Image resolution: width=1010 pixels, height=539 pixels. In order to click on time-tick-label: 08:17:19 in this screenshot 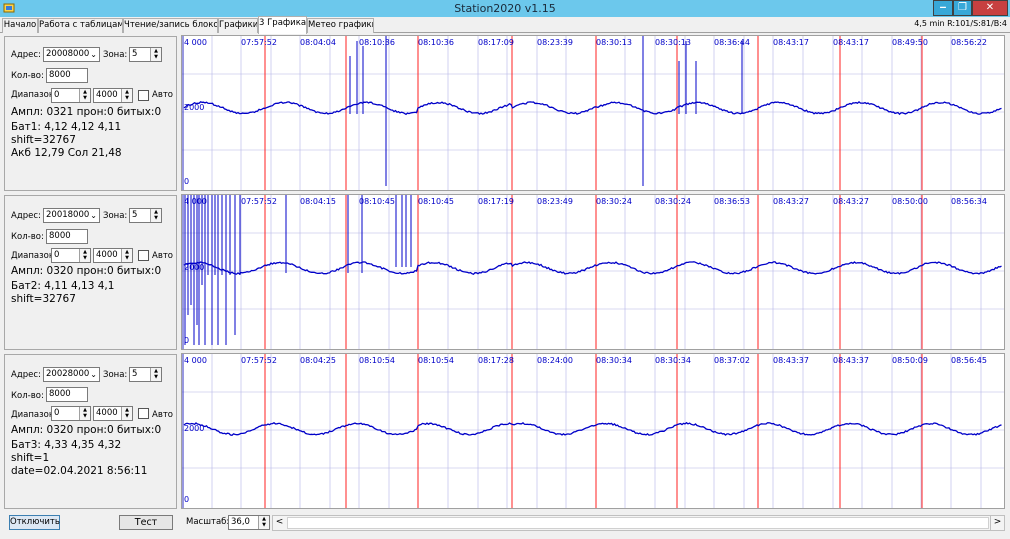, I will do `click(496, 201)`.